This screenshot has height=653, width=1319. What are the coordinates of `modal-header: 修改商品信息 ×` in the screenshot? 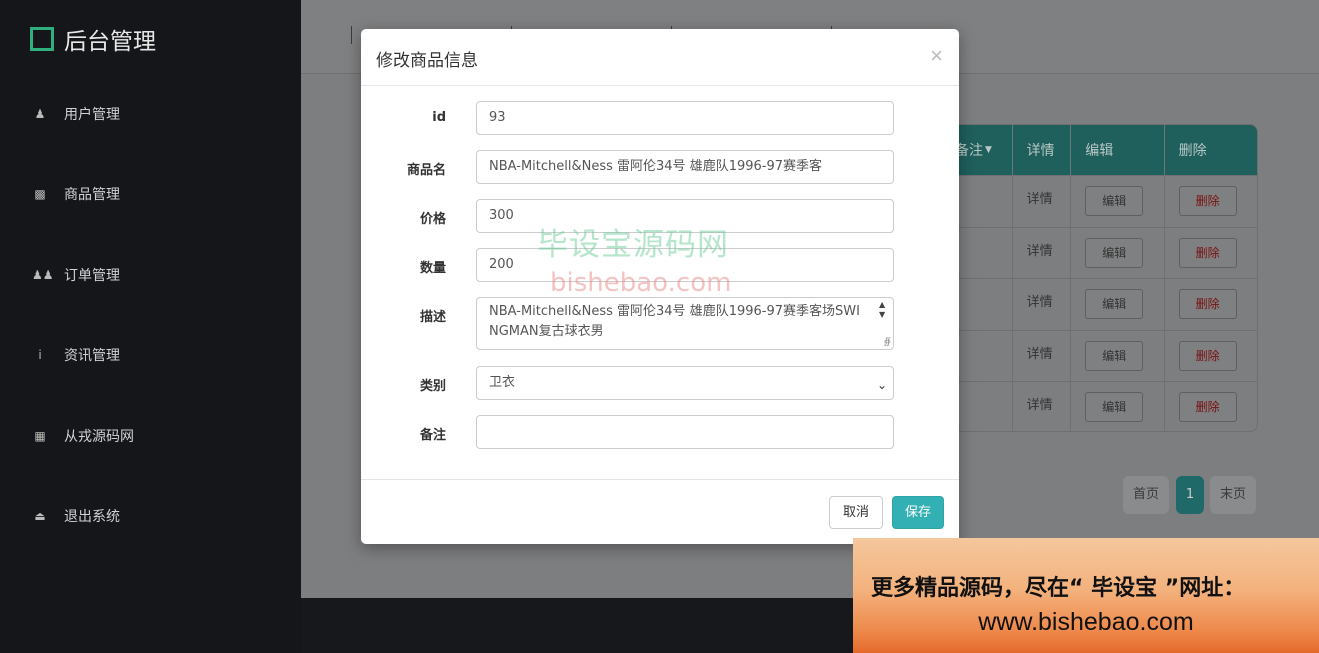 It's located at (660, 57).